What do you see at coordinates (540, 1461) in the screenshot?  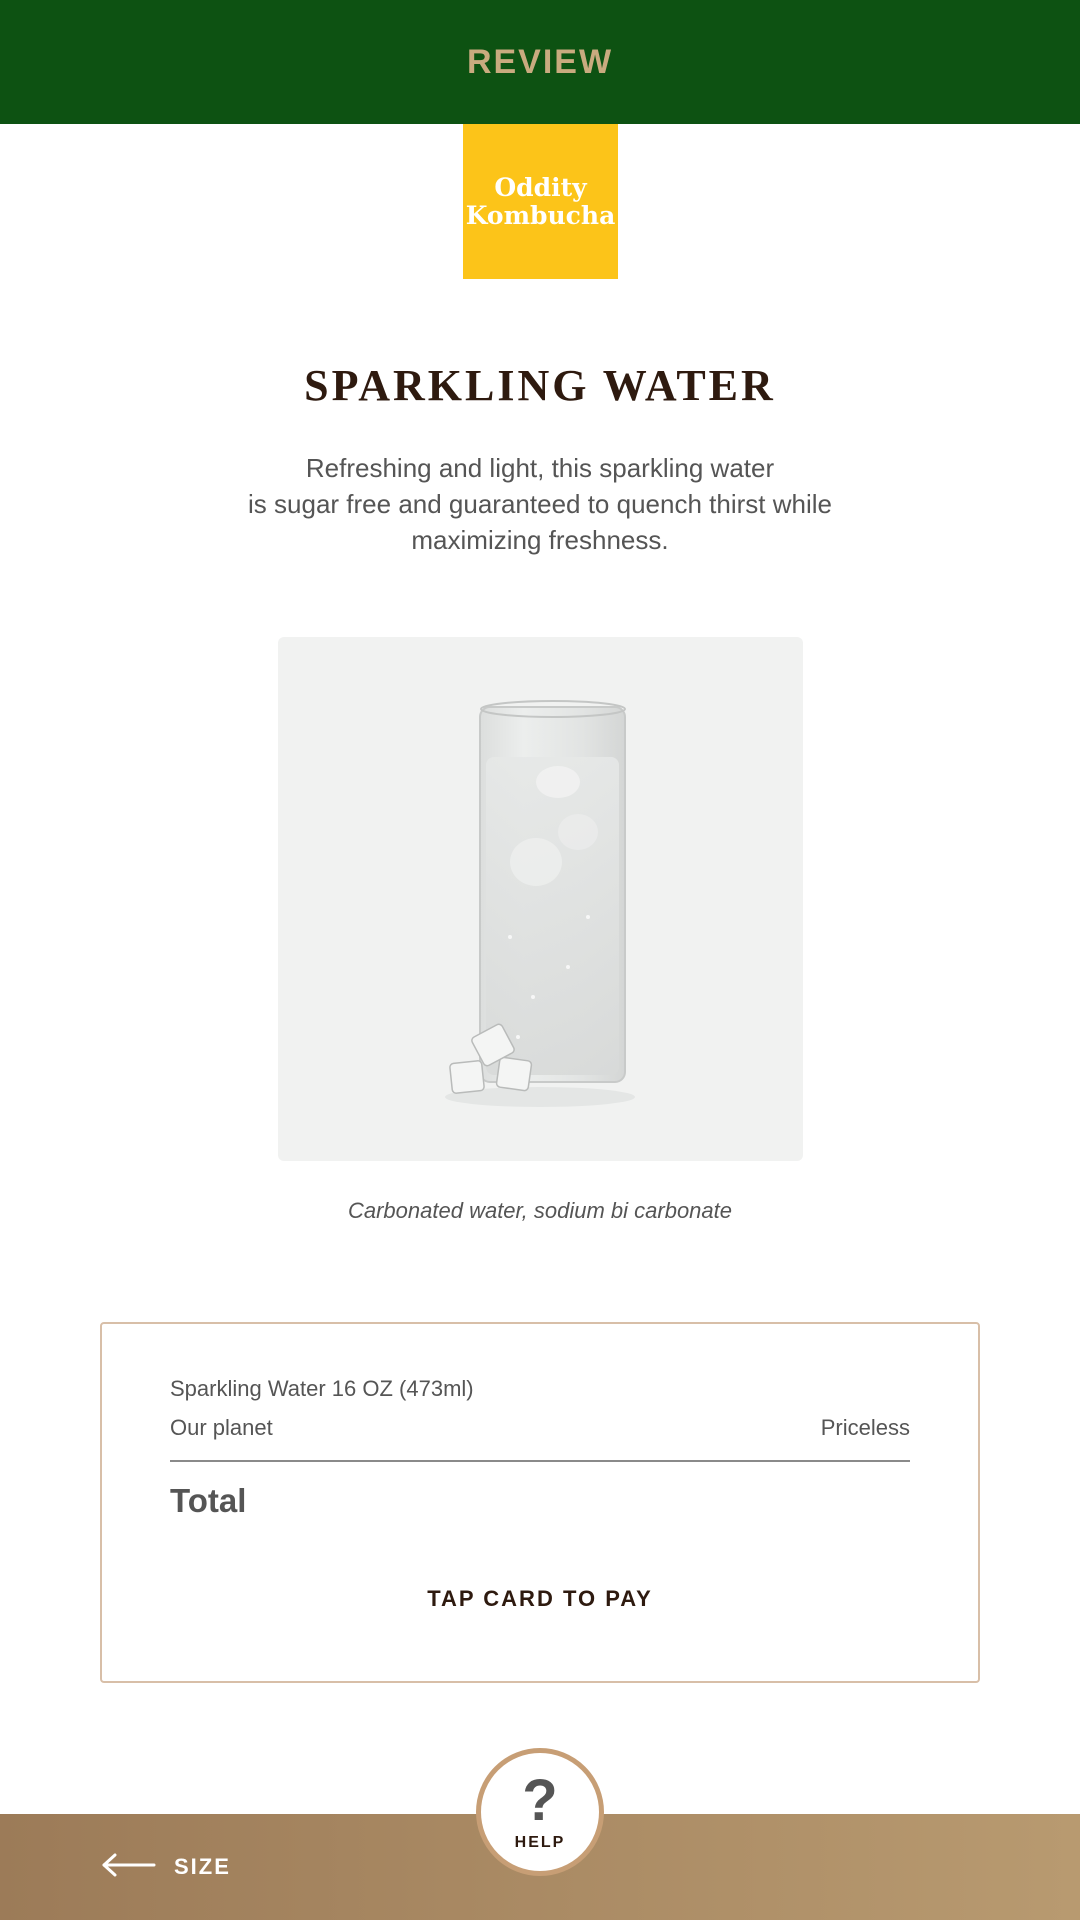 I see `summary-divider` at bounding box center [540, 1461].